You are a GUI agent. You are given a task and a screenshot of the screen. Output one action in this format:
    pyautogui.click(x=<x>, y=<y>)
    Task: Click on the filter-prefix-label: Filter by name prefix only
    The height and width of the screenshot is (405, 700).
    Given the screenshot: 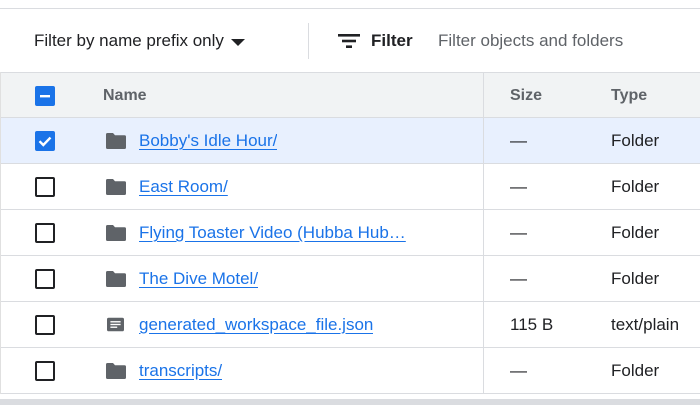 What is the action you would take?
    pyautogui.click(x=129, y=40)
    